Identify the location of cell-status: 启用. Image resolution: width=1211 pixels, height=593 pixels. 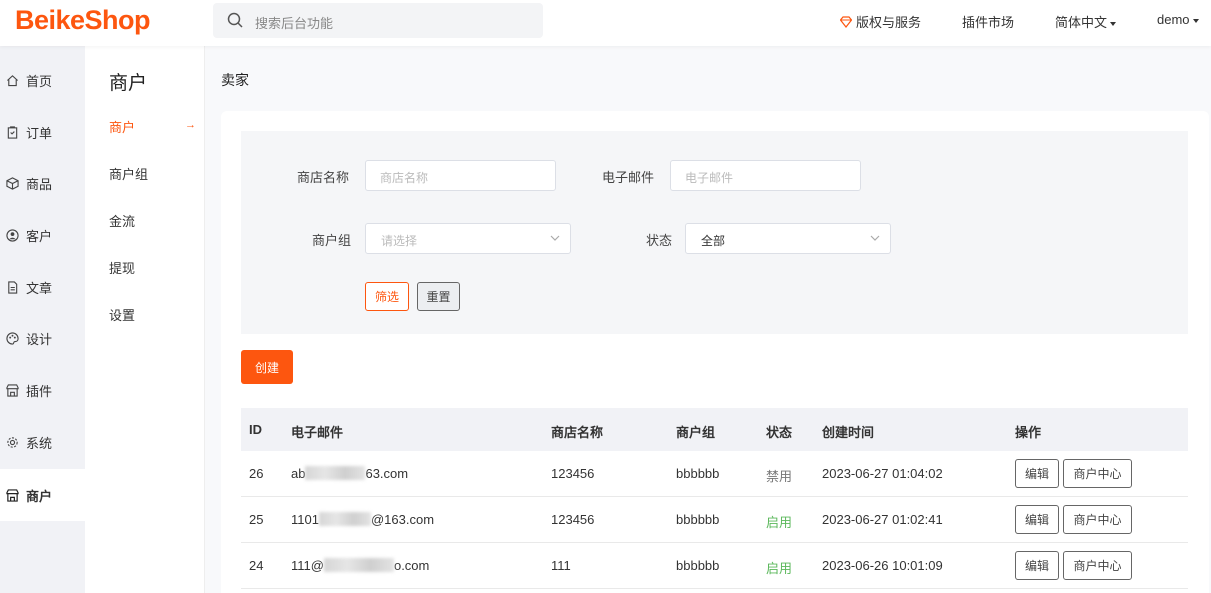
(779, 568).